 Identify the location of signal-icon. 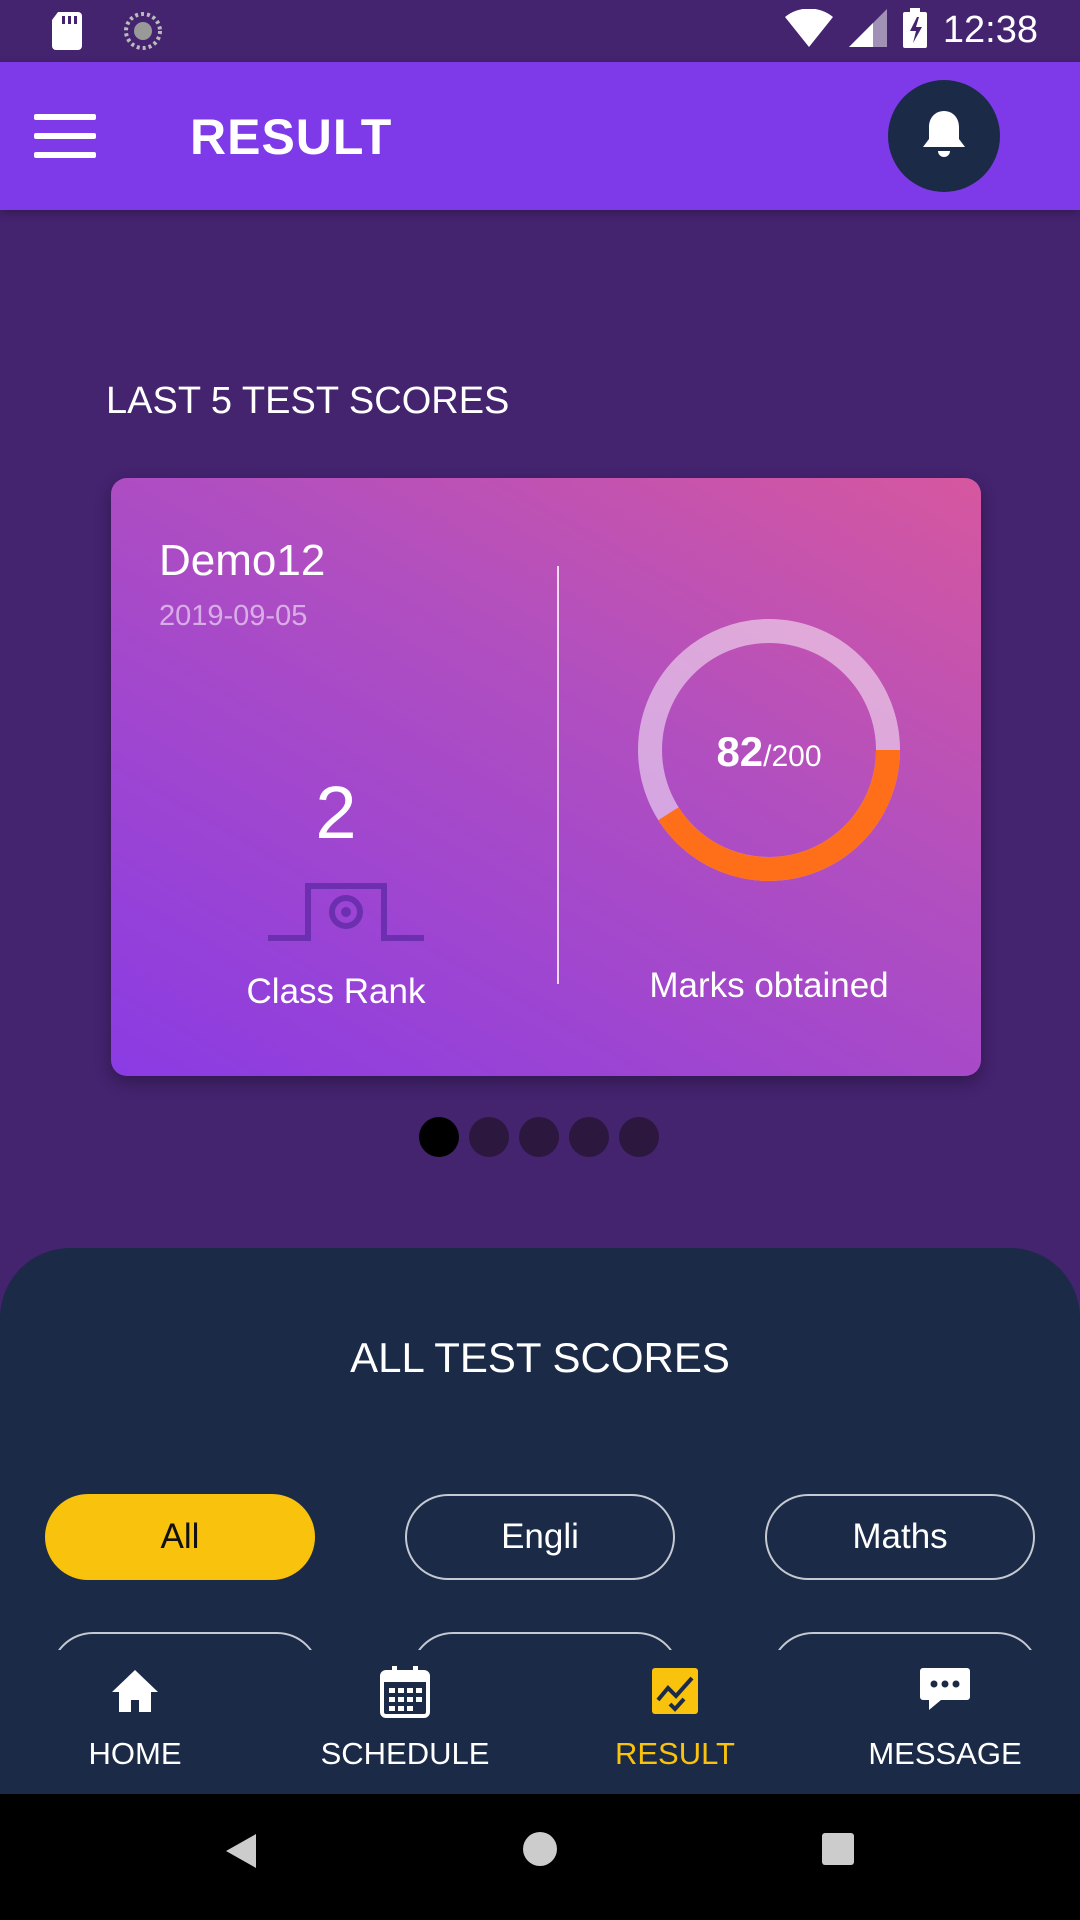
(867, 30).